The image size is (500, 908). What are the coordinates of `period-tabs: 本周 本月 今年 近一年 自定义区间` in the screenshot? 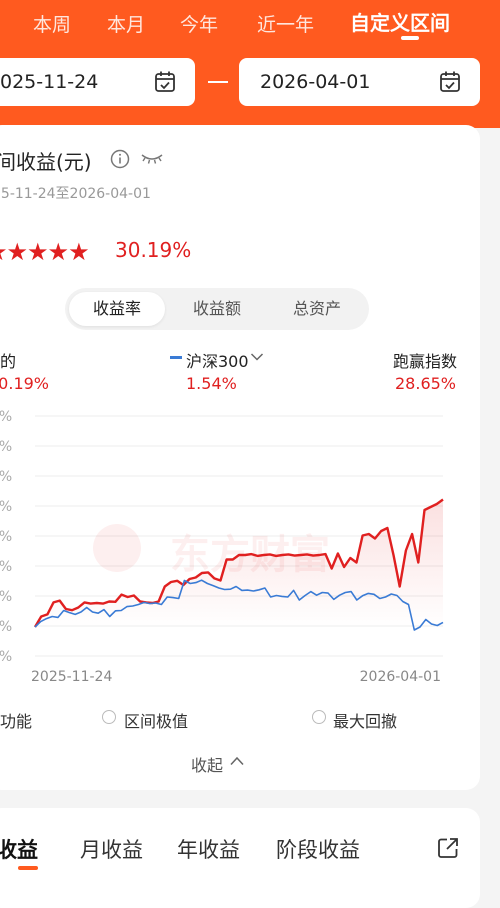 It's located at (250, 23).